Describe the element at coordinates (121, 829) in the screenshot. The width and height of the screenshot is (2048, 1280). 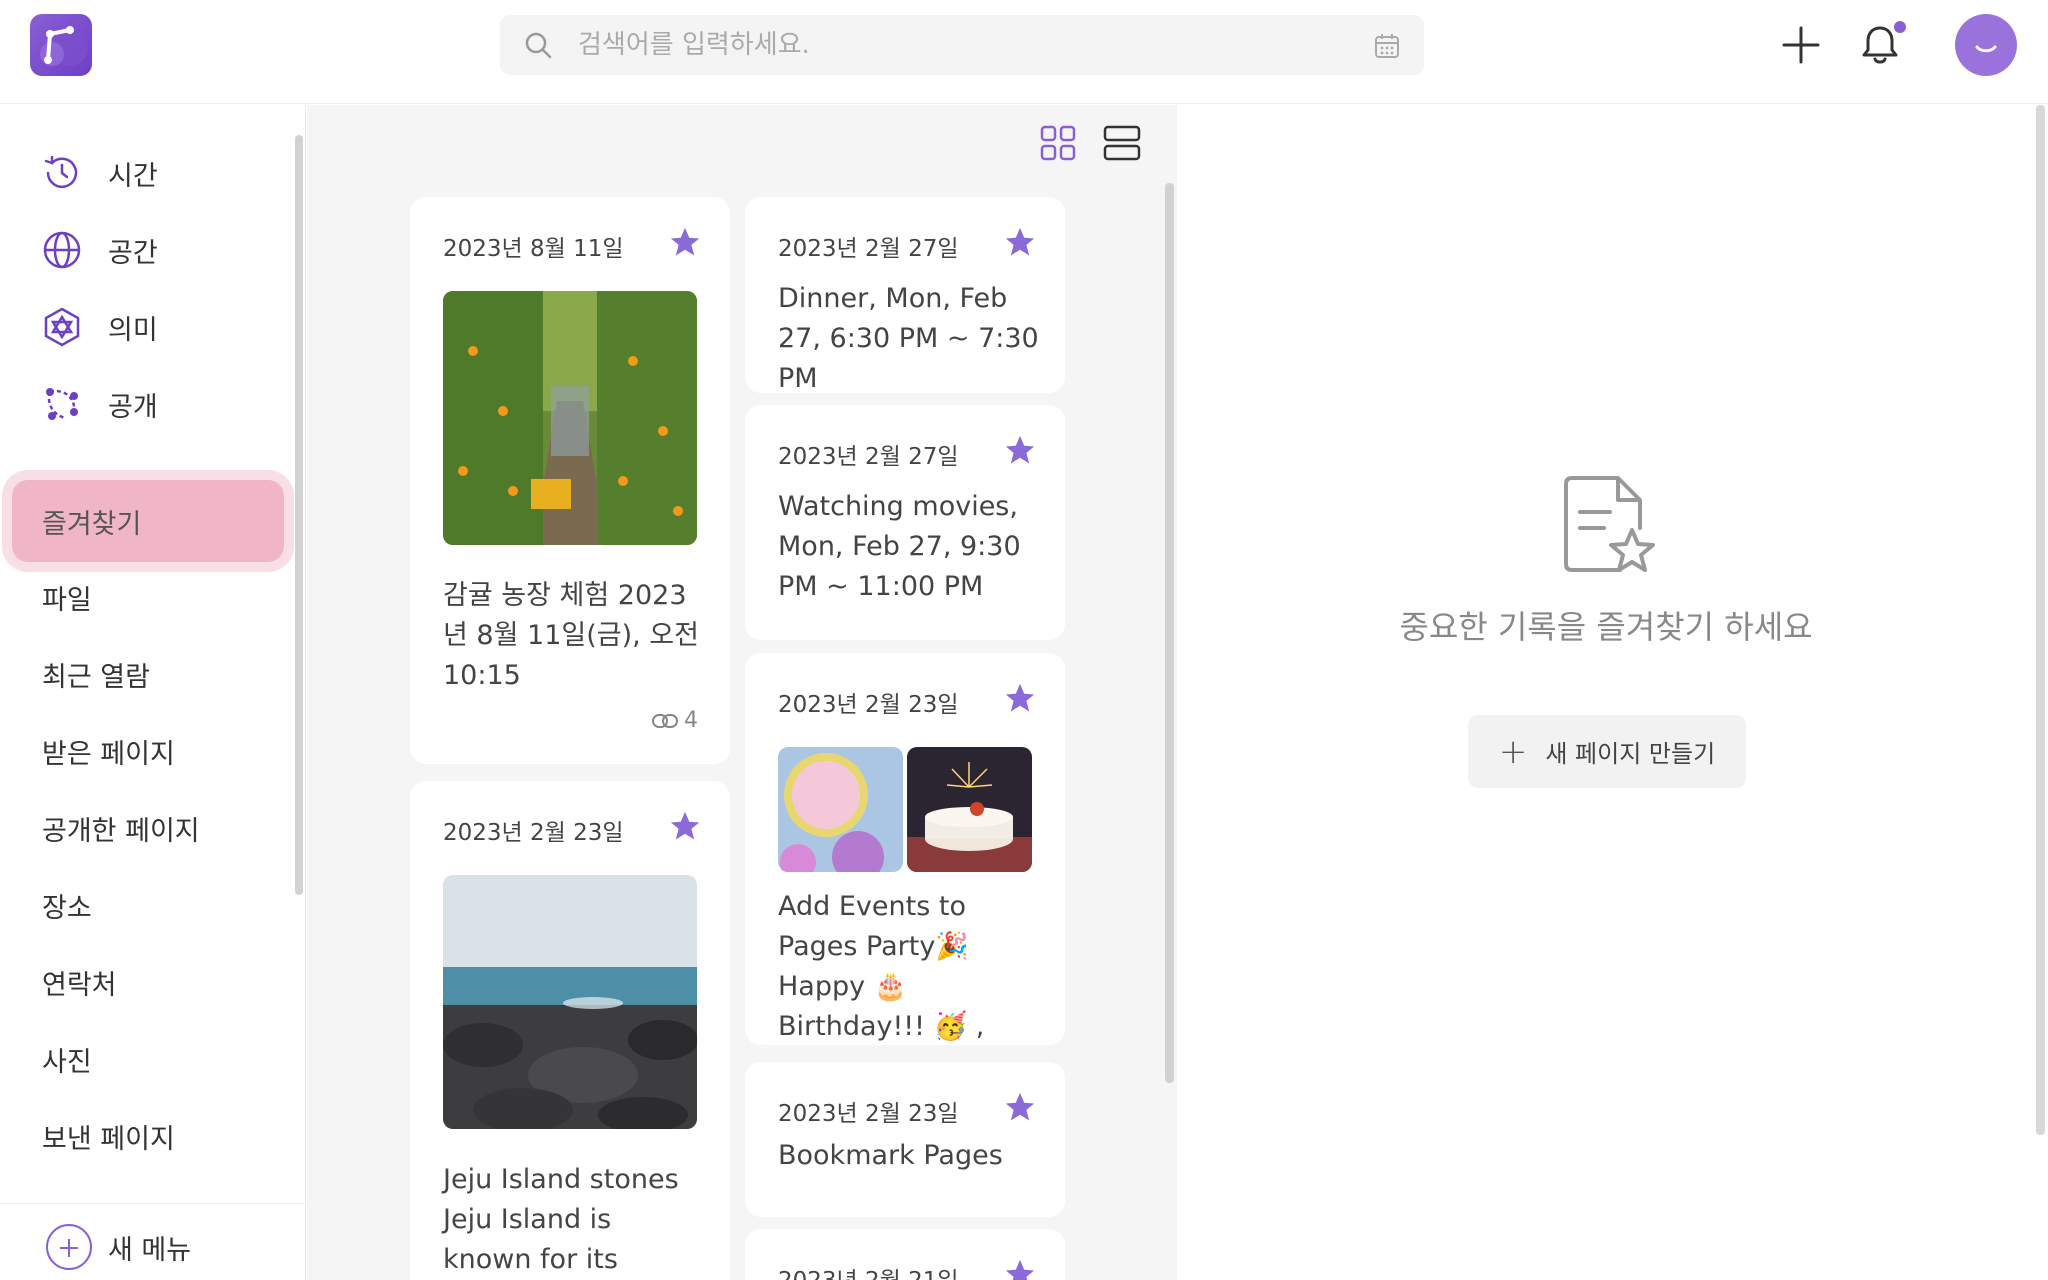
I see `sidebar-item-published: 공개한 페이지` at that location.